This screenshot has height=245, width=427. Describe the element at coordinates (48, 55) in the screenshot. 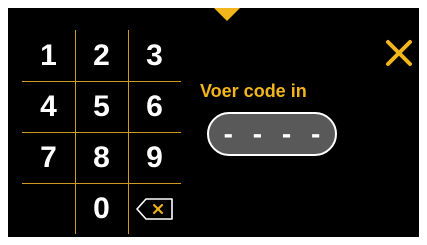

I see `key-1: 1` at that location.